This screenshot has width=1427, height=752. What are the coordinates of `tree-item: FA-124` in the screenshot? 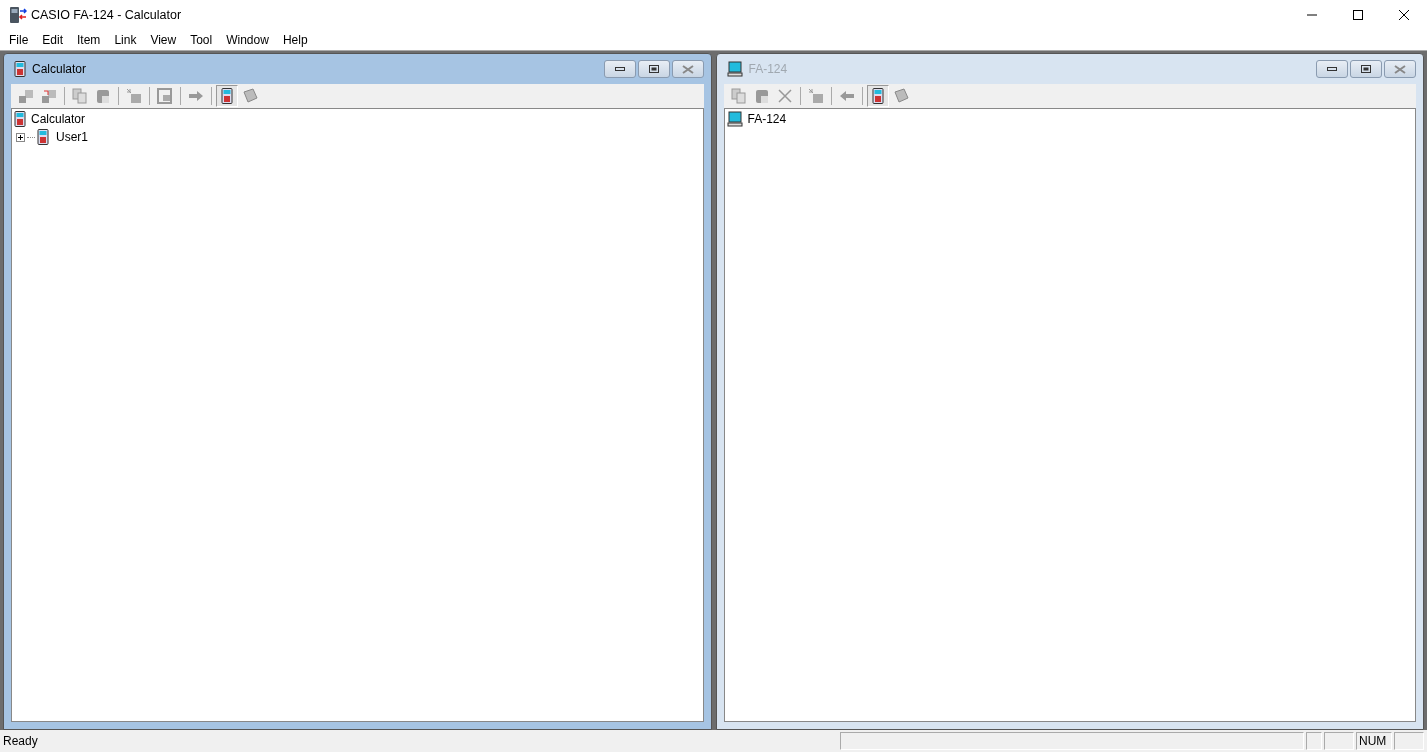 It's located at (767, 119).